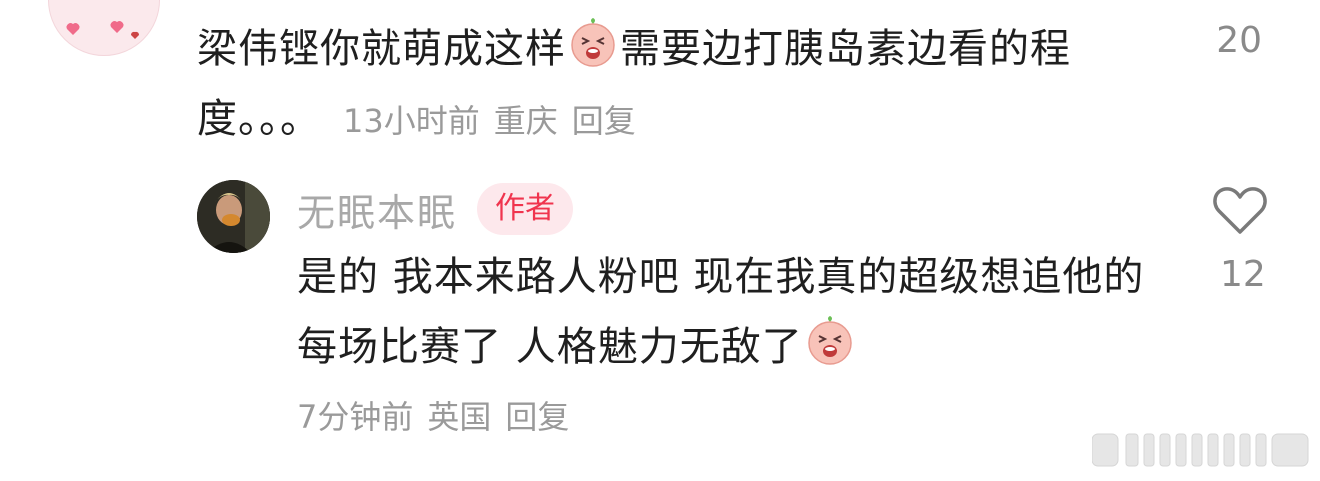 The width and height of the screenshot is (1320, 481). I want to click on reply-location: 英国, so click(459, 417).